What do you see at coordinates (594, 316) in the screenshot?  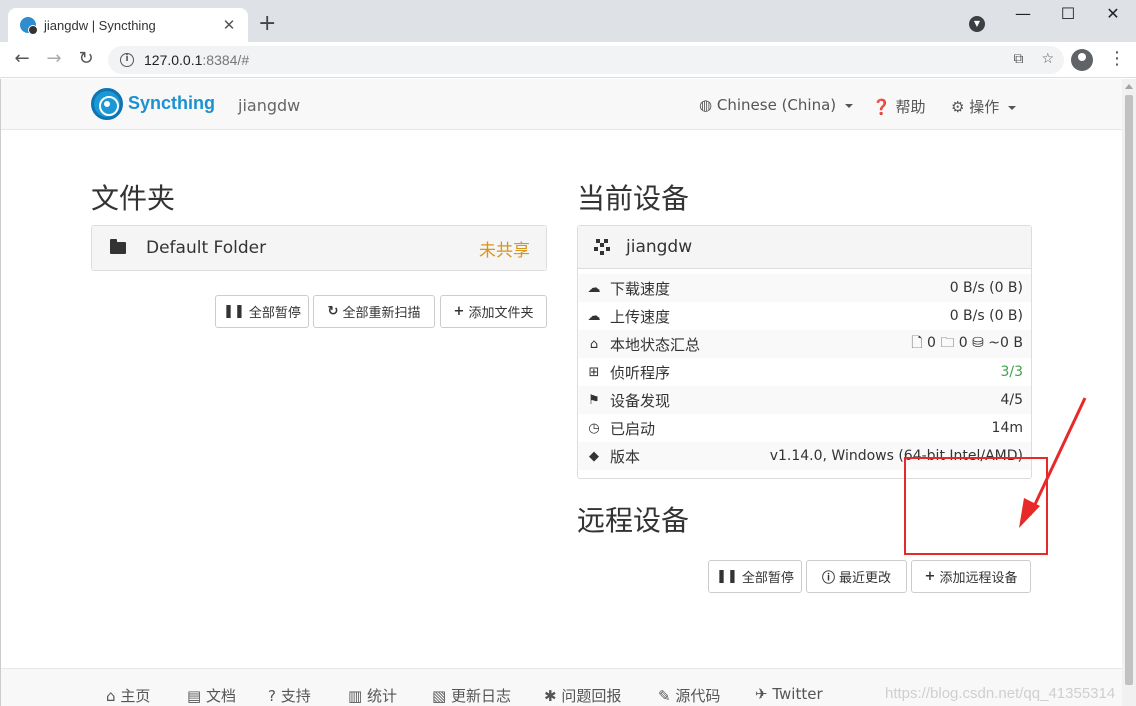 I see `cloud-upload-icon: ☁` at bounding box center [594, 316].